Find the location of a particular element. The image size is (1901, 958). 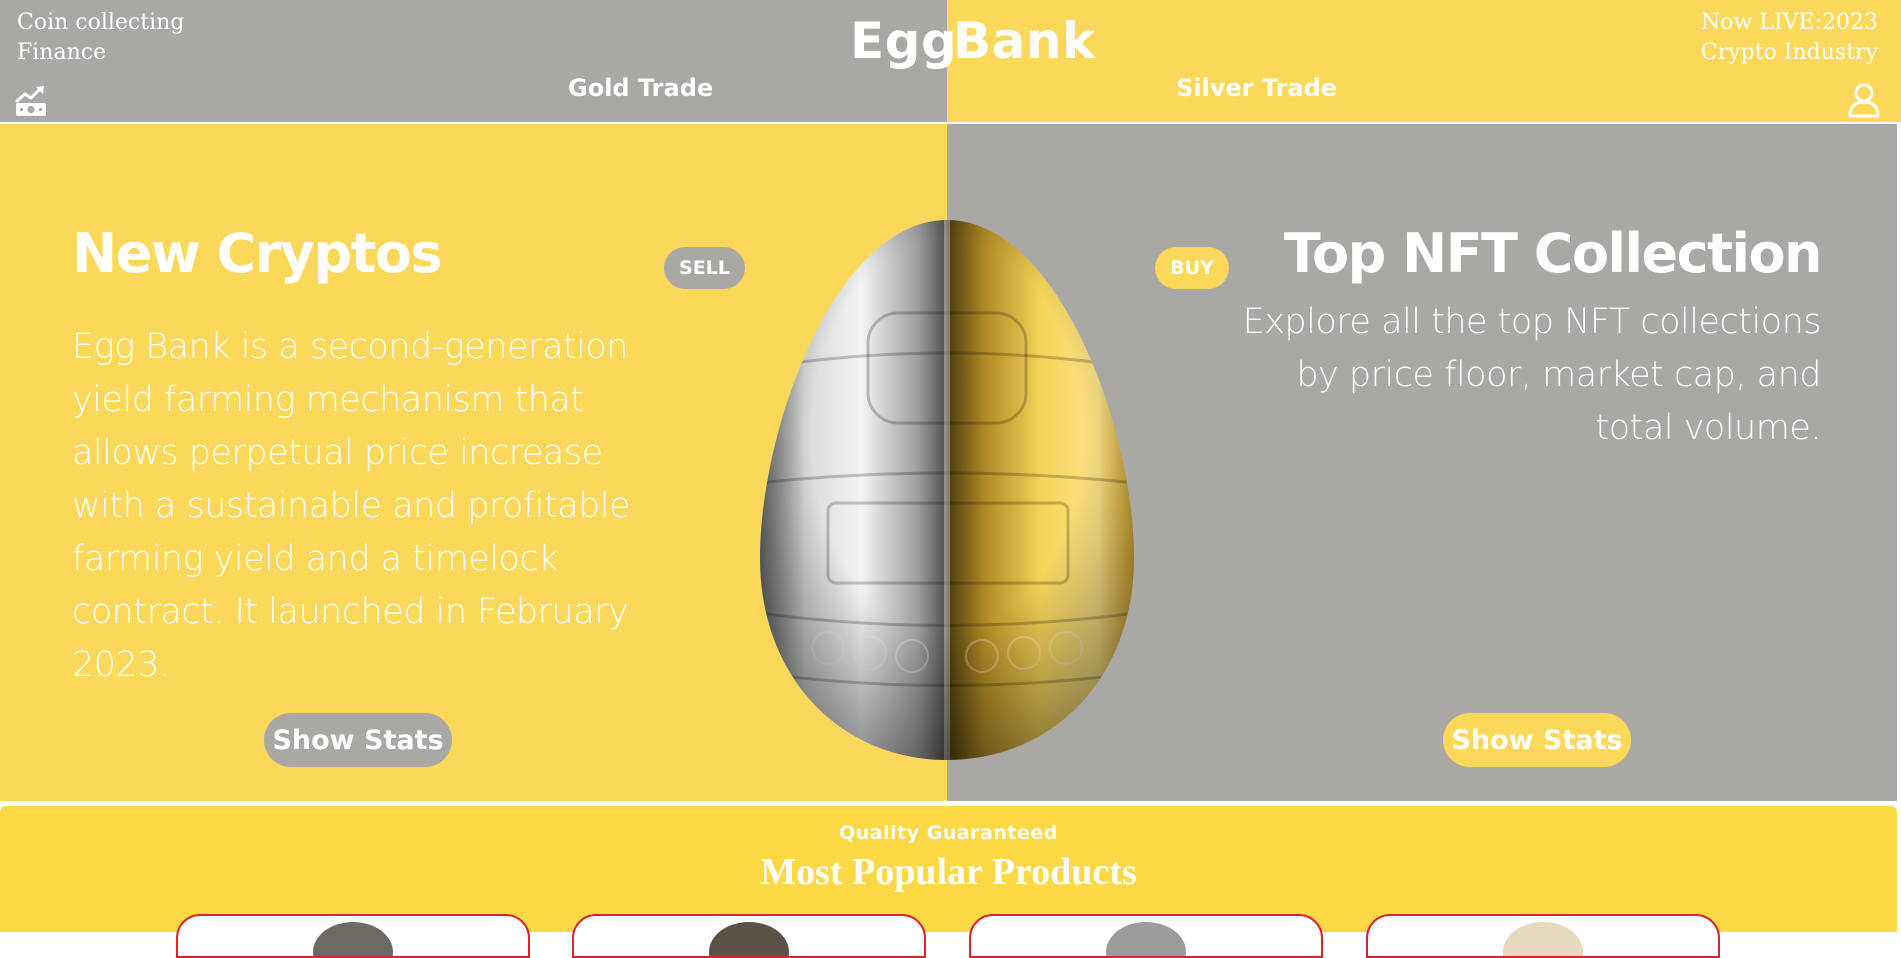

tagline-now-live: Now LIVE:2023 is located at coordinates (1789, 22).